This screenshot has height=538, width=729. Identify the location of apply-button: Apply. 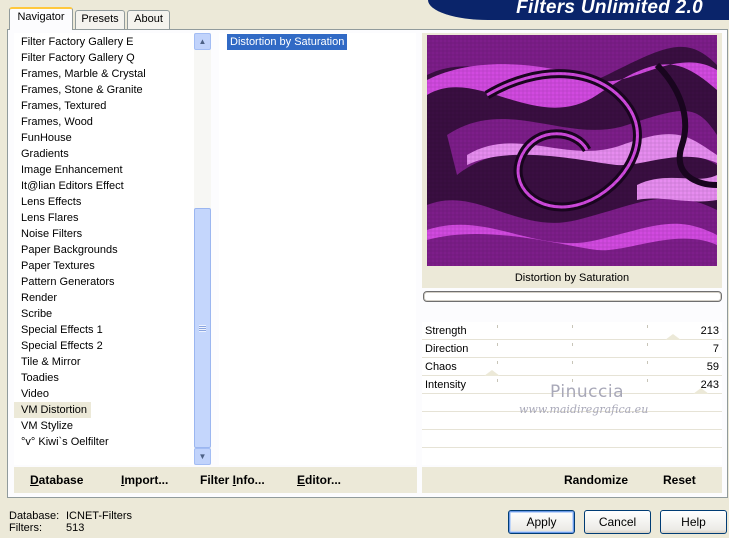
(541, 522).